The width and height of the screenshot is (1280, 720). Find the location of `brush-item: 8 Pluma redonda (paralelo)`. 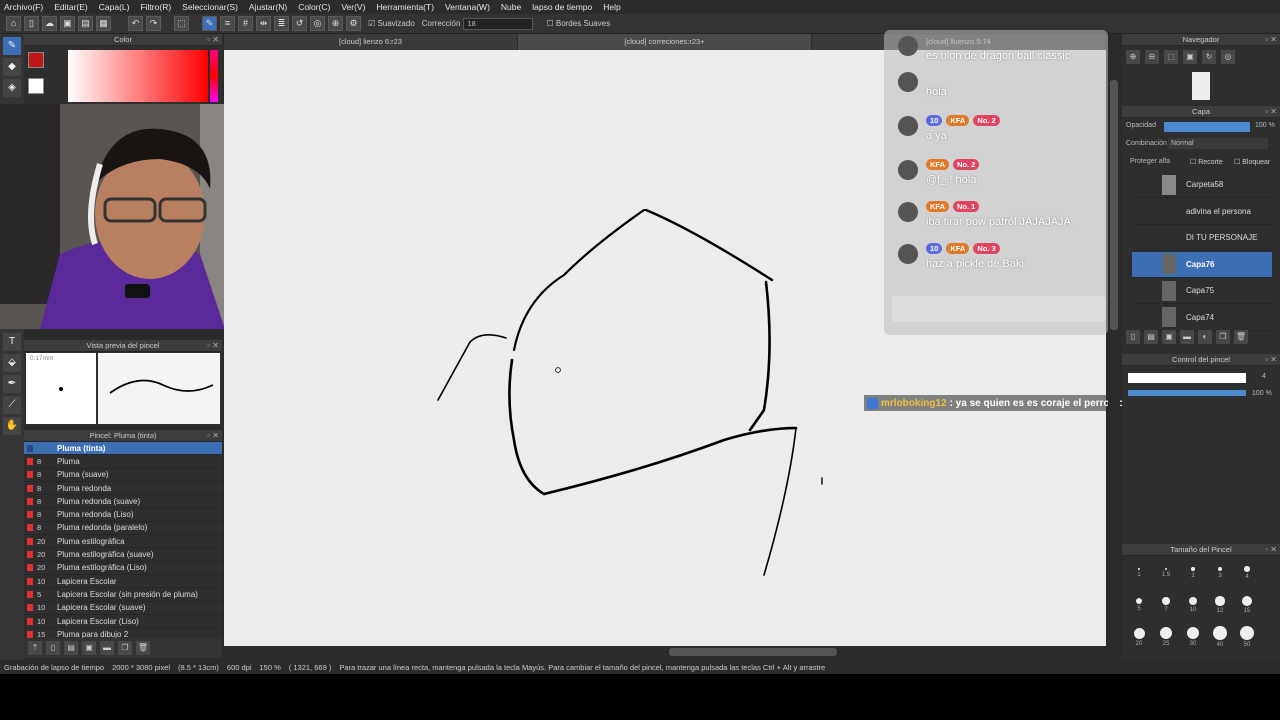

brush-item: 8 Pluma redonda (paralelo) is located at coordinates (123, 529).